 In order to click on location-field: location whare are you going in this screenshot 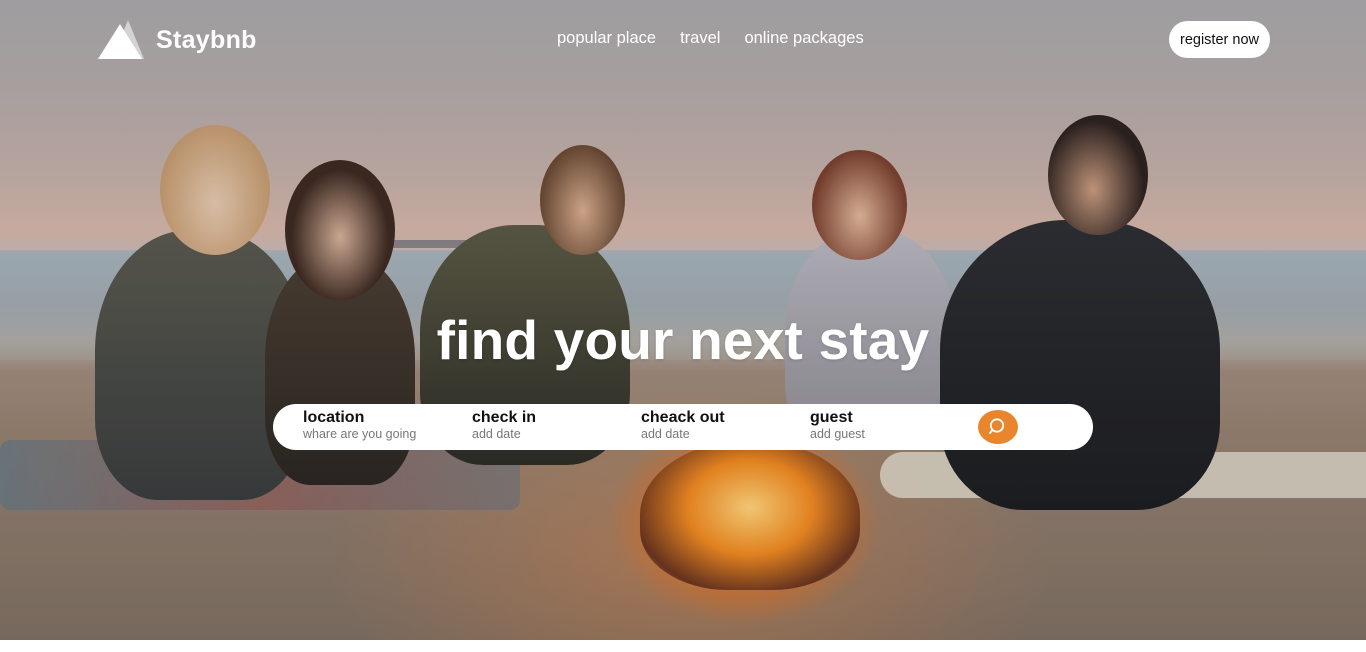, I will do `click(359, 425)`.